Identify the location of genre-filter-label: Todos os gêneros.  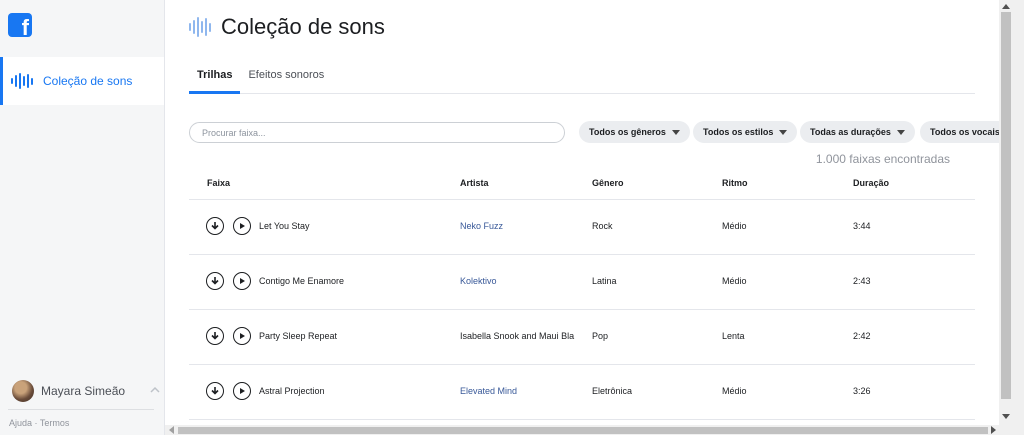
(627, 132).